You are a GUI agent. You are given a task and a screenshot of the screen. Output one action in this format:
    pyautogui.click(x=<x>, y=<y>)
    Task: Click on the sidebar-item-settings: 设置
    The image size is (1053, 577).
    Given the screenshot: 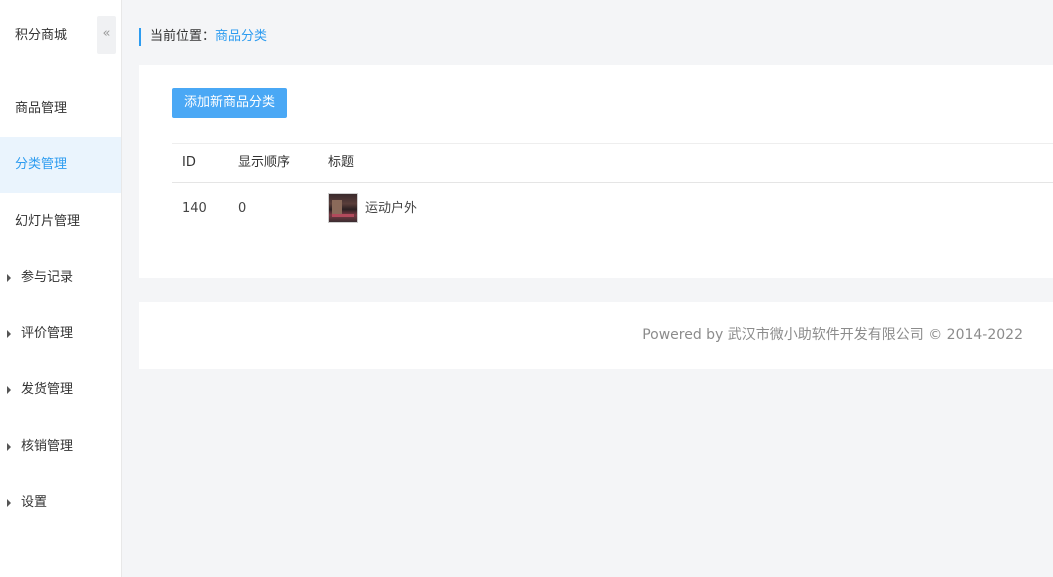 What is the action you would take?
    pyautogui.click(x=60, y=503)
    